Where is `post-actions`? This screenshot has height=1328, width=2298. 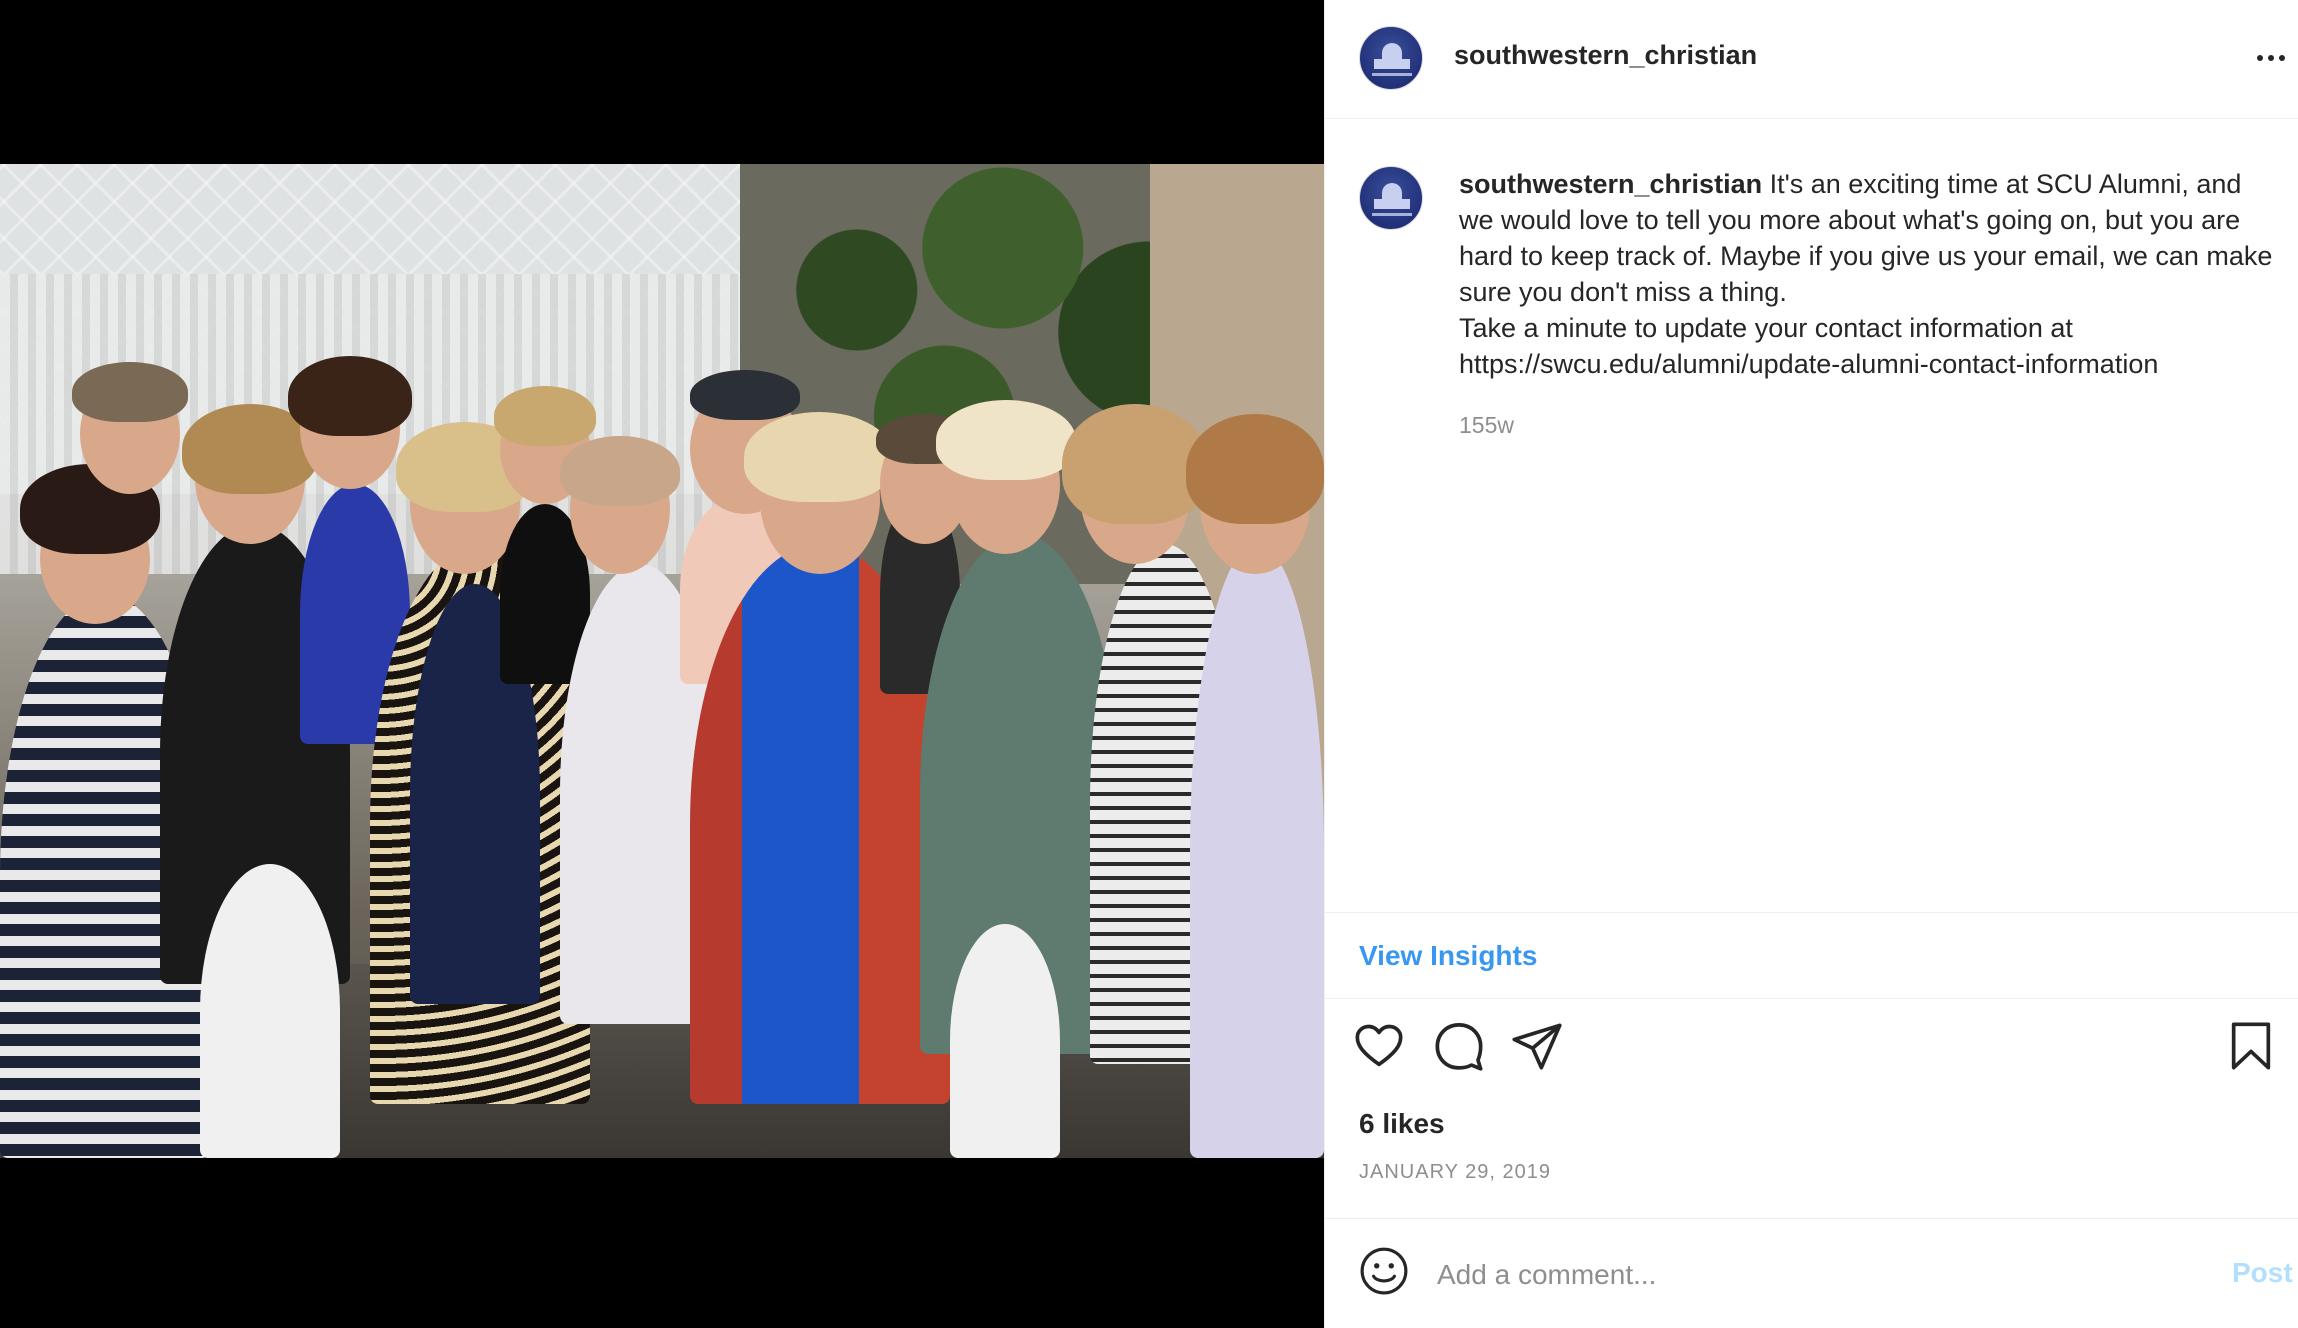
post-actions is located at coordinates (1811, 1050).